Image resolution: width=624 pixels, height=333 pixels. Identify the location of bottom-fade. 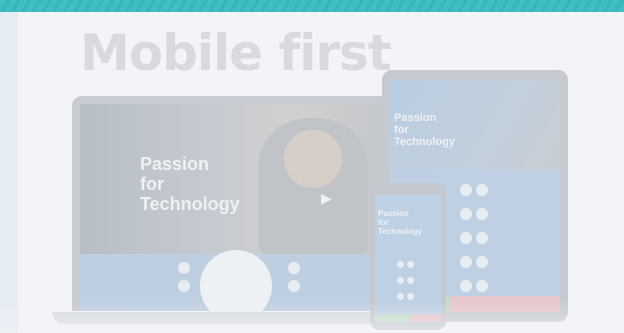
(312, 316).